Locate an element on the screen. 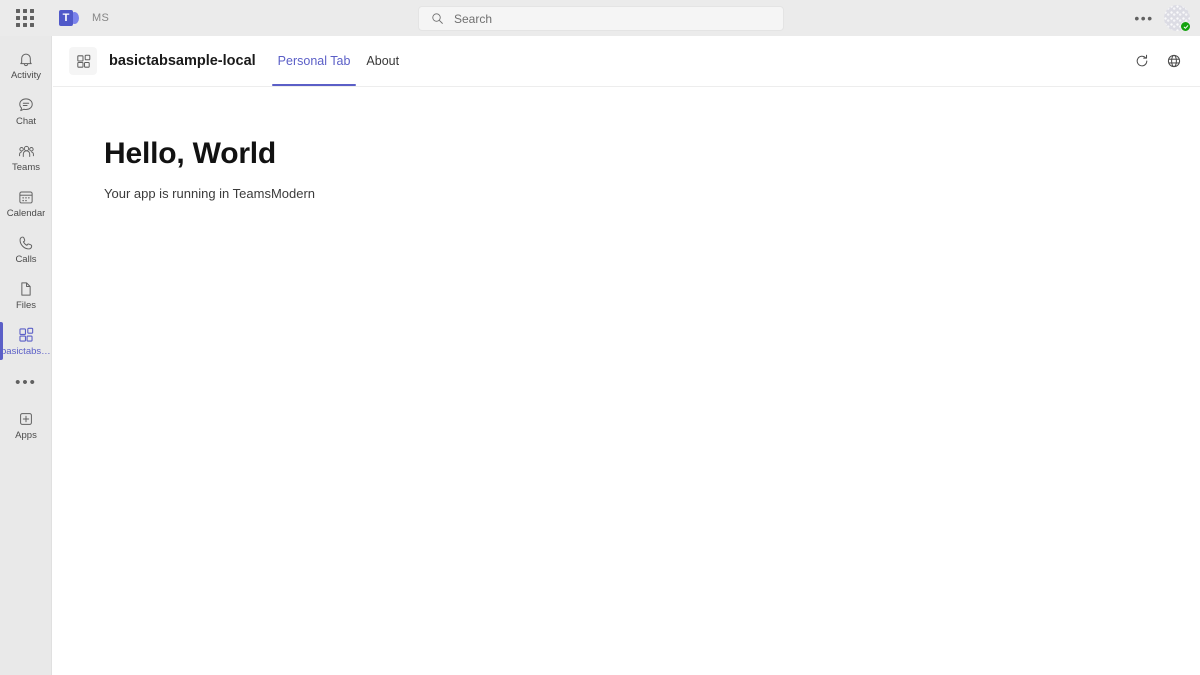 This screenshot has width=1200, height=675. sidebar-item-files: Files is located at coordinates (26, 295).